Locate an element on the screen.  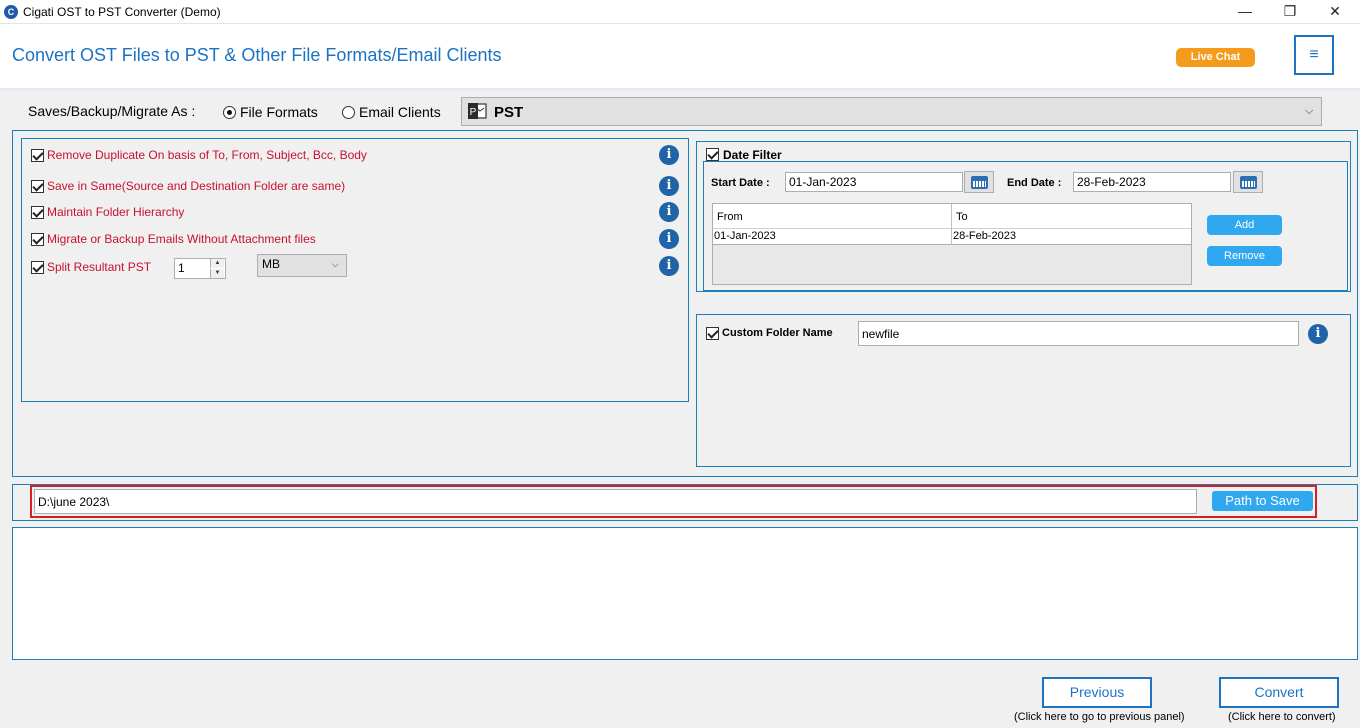
table-cell-to: 28-Feb-2023 is located at coordinates (984, 236).